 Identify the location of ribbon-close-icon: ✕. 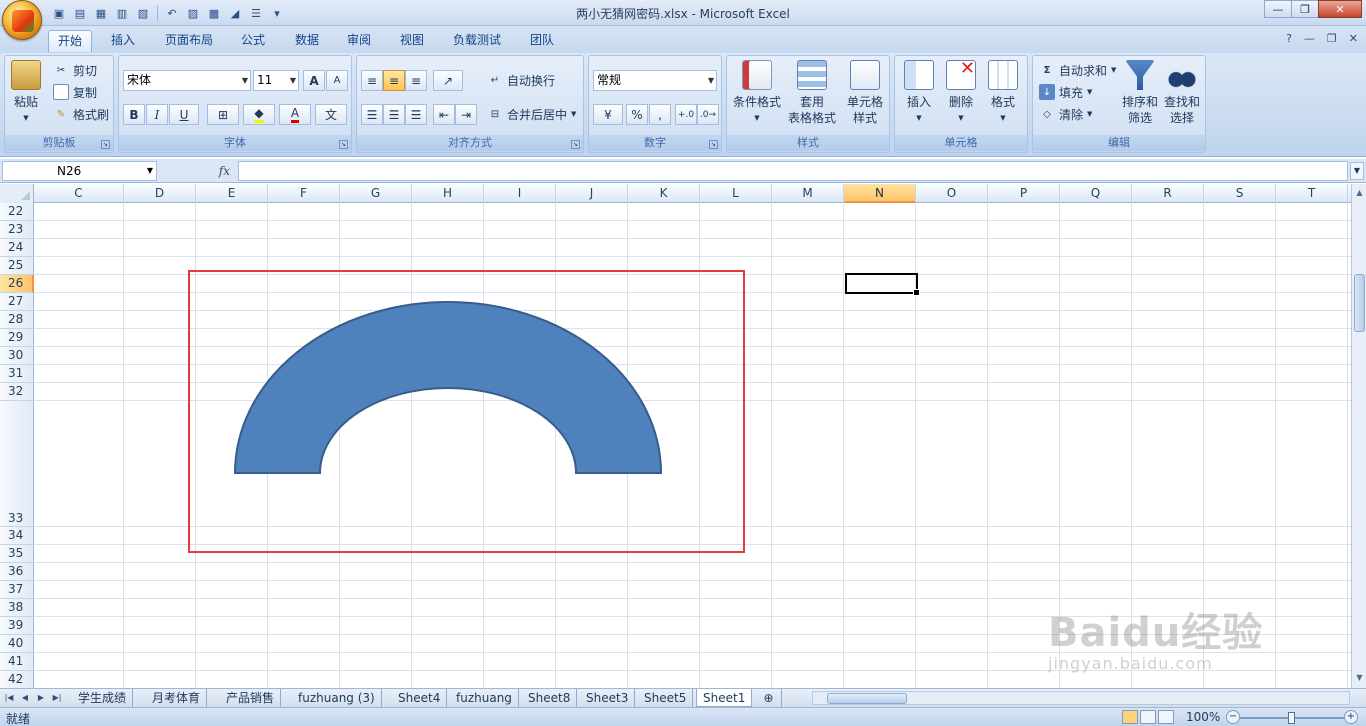
(1353, 38).